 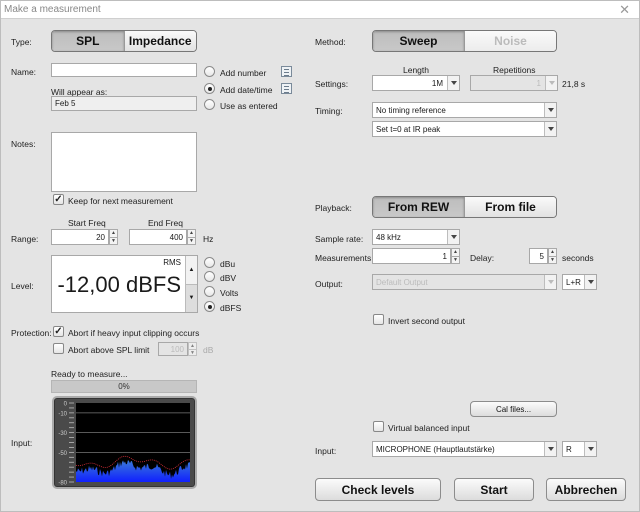 I want to click on abort-spl-label: Abort above SPL limit, so click(x=109, y=350).